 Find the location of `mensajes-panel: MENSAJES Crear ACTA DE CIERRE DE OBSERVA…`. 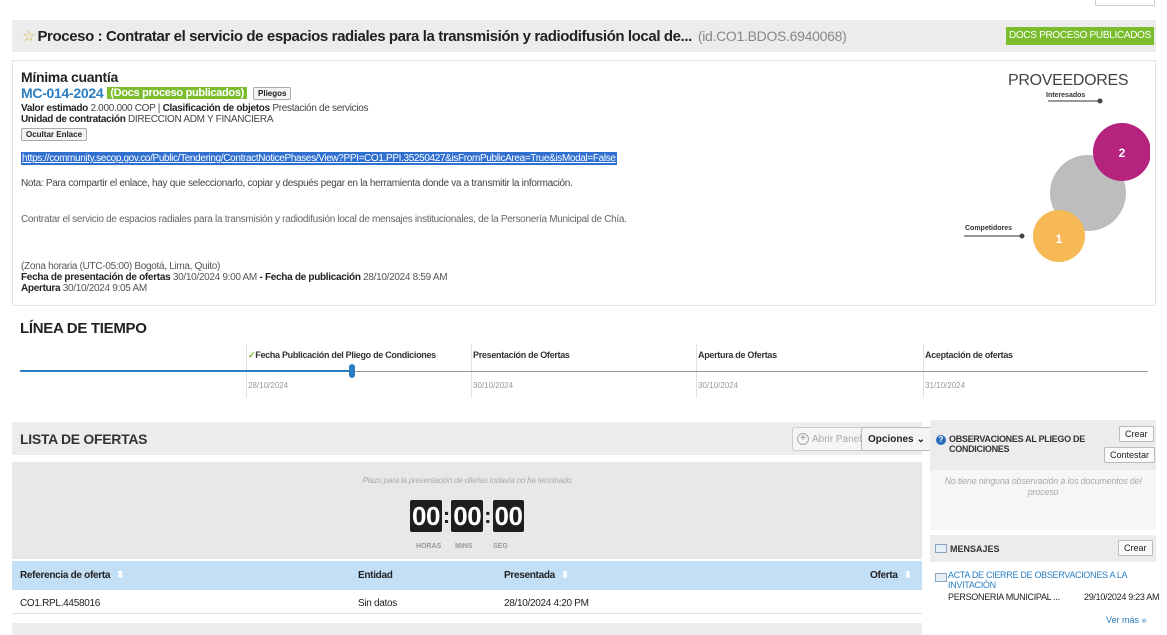

mensajes-panel: MENSAJES Crear ACTA DE CIERRE DE OBSERVA… is located at coordinates (1045, 585).